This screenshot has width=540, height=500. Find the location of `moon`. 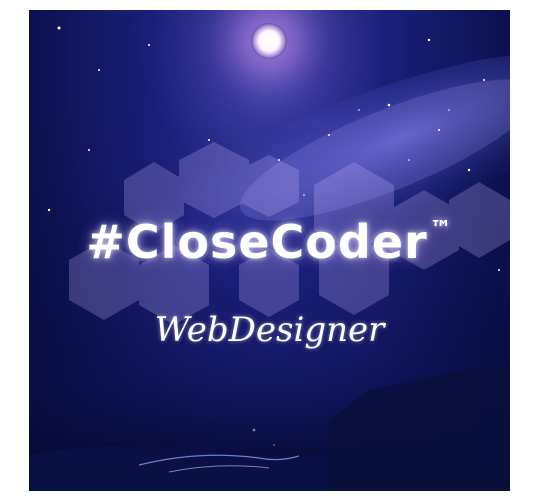

moon is located at coordinates (269, 41).